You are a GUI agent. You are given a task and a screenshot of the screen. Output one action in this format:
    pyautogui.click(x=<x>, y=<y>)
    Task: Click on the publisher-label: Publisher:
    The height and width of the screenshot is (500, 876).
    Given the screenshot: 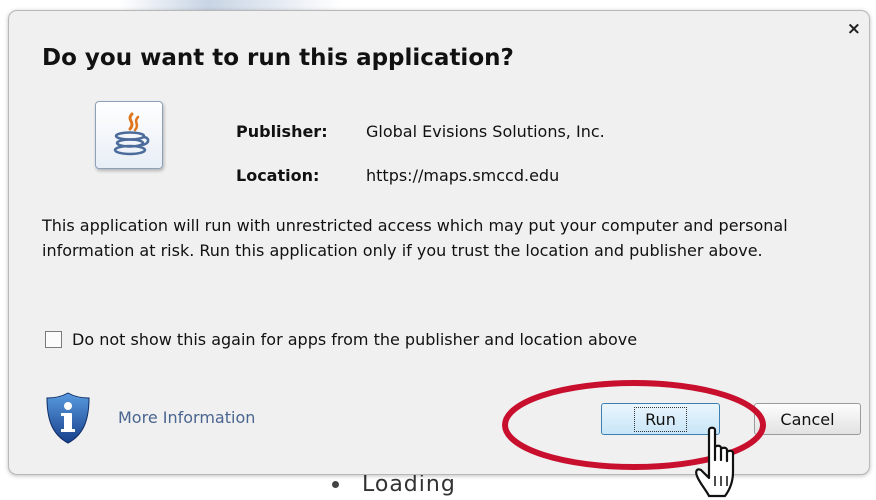 What is the action you would take?
    pyautogui.click(x=282, y=131)
    